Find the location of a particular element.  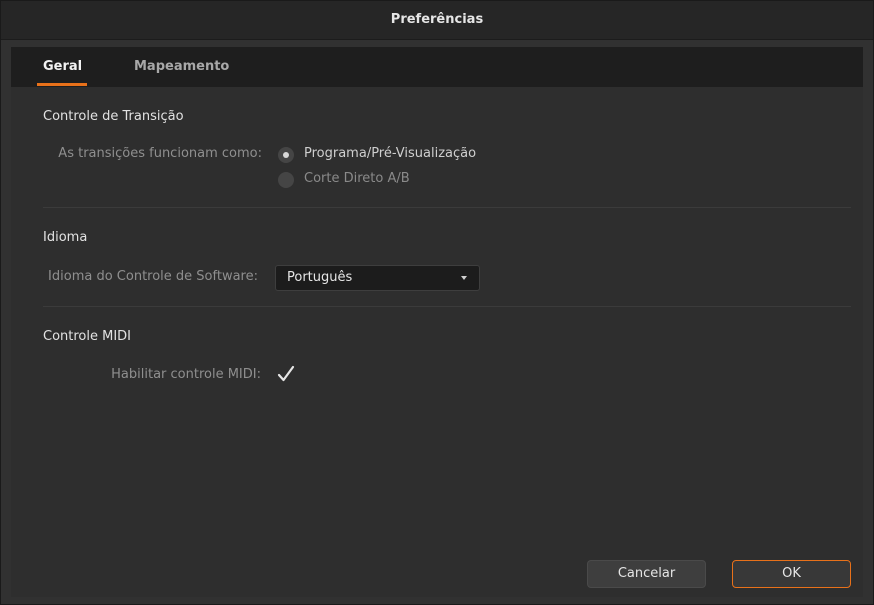

midi-section-title: Controle MIDI is located at coordinates (87, 336).